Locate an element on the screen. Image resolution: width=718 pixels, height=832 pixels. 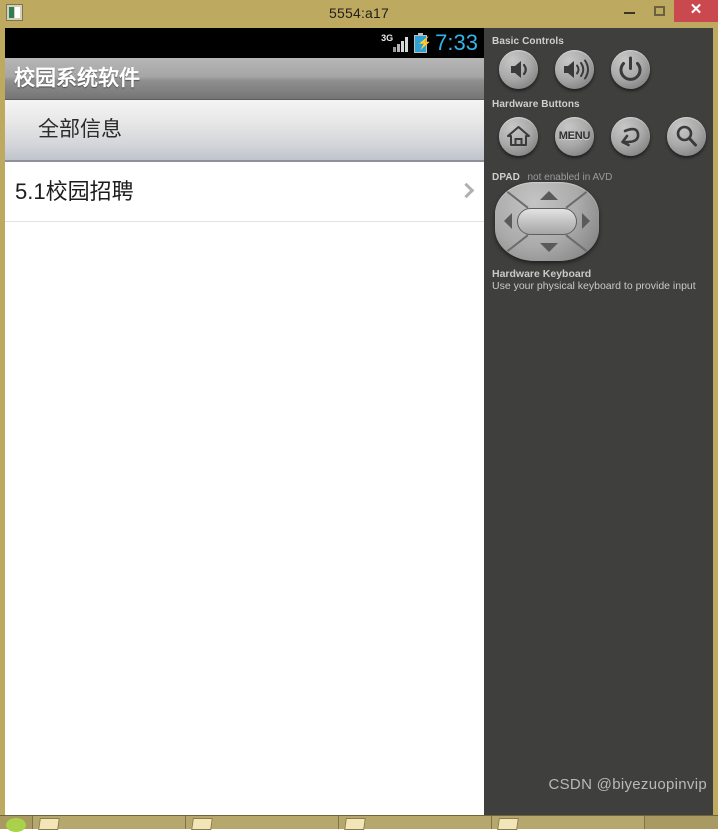
volume-down-icon is located at coordinates (519, 69).